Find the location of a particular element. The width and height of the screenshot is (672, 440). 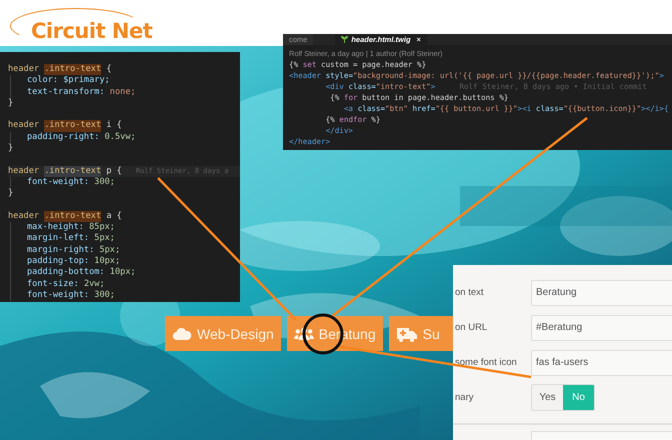

code-line: padding-bottom: 10px; is located at coordinates (125, 273).